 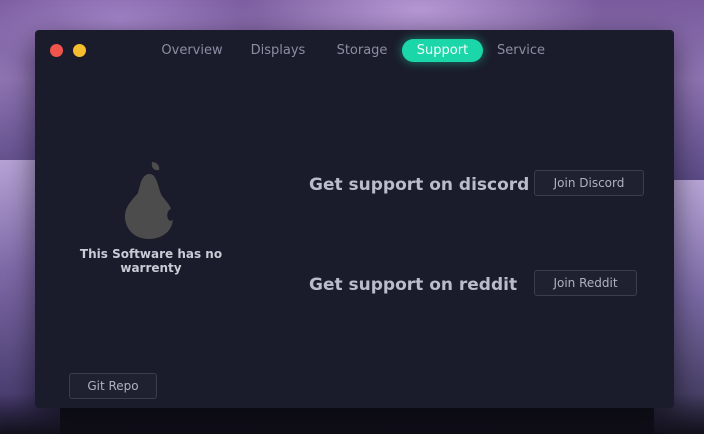 I want to click on warranty-text: This Software has no warrenty, so click(x=151, y=261).